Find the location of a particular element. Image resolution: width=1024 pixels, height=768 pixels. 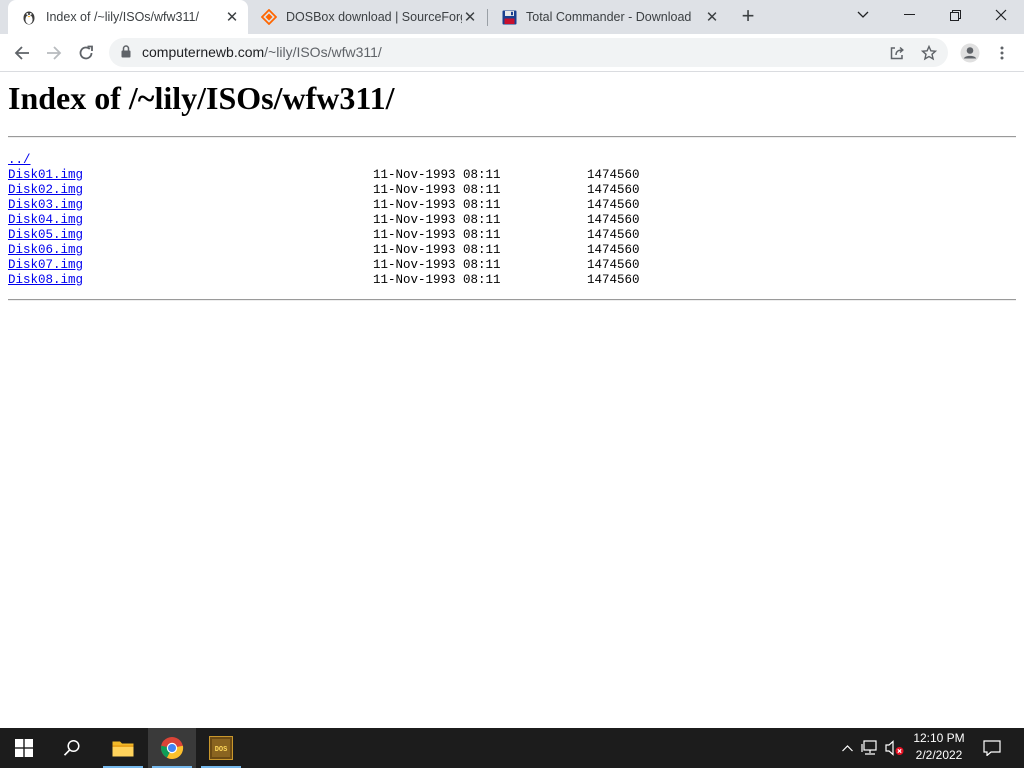

folder-icon is located at coordinates (123, 749).